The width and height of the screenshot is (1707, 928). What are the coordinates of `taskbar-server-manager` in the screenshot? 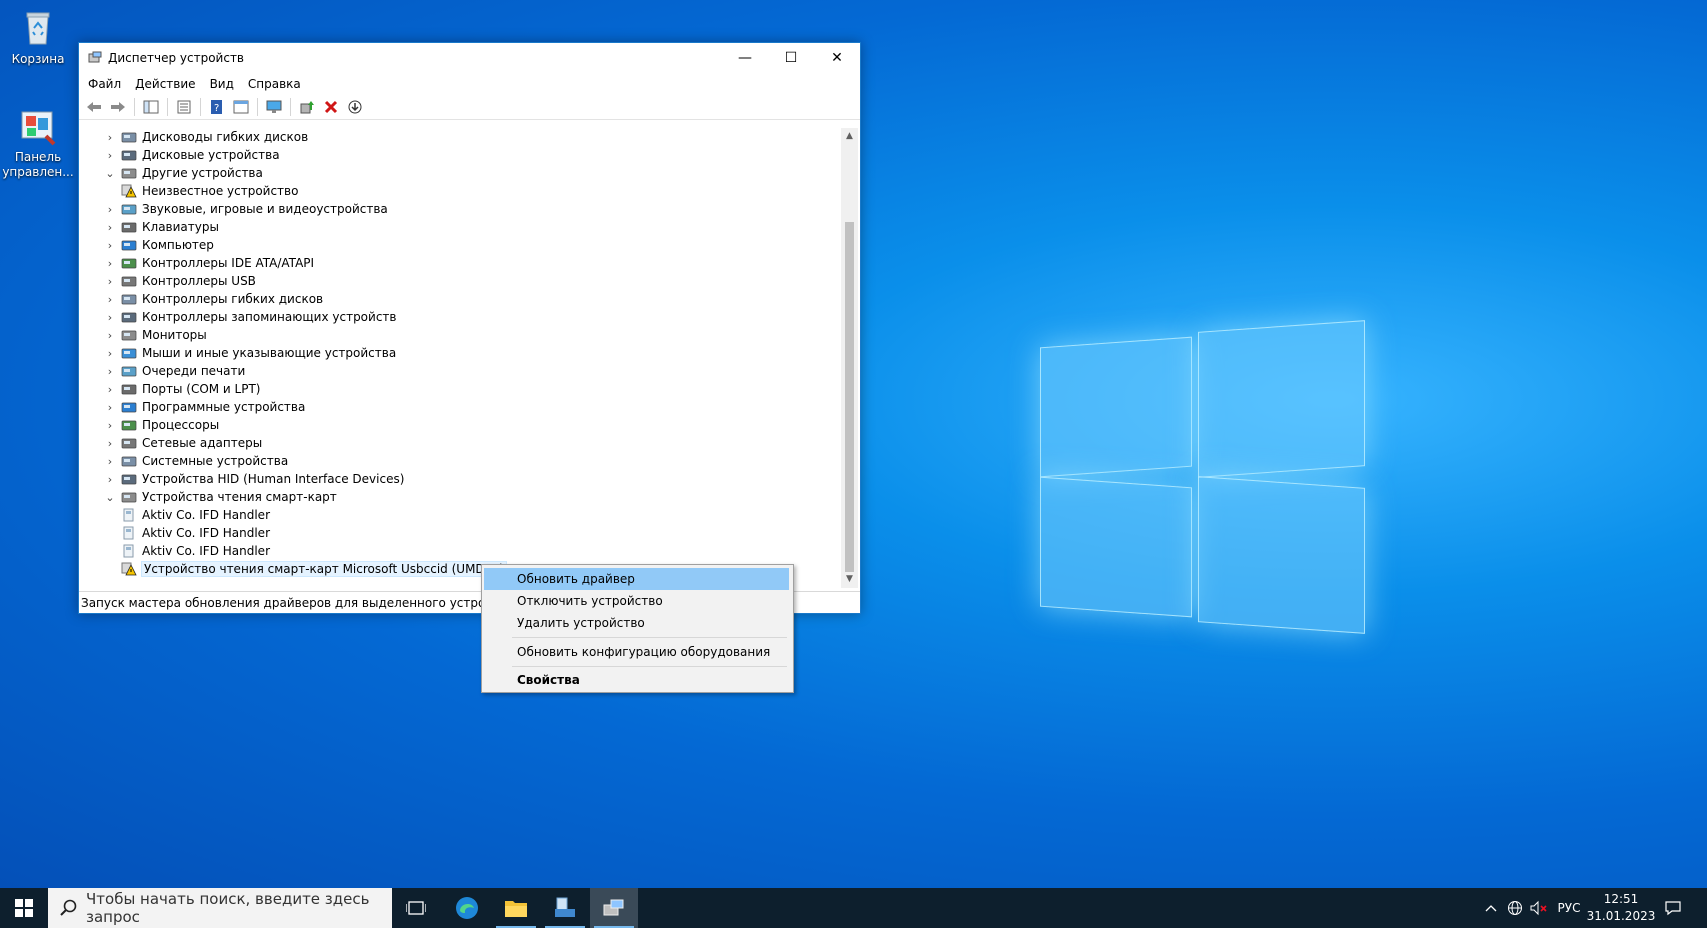 It's located at (565, 908).